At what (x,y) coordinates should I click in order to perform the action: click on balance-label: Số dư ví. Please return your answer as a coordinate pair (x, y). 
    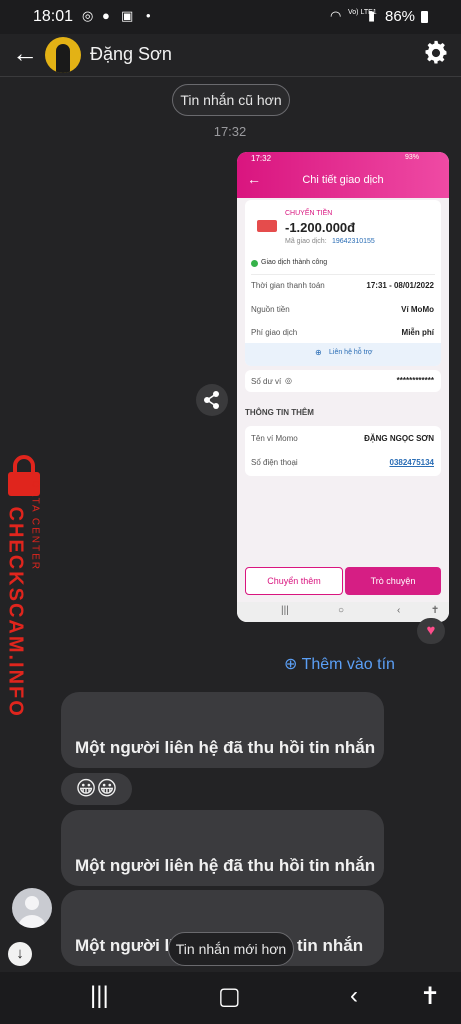
    Looking at the image, I should click on (266, 381).